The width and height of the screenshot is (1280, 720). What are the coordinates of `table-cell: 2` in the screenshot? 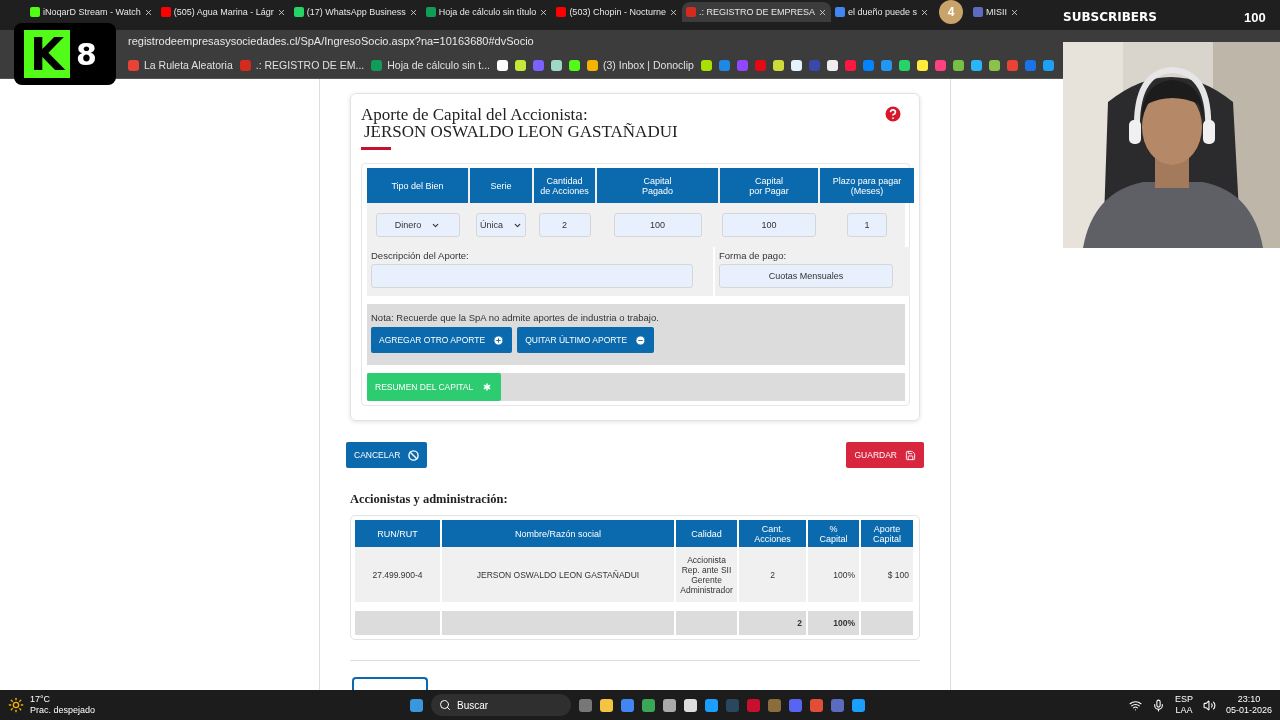 It's located at (772, 574).